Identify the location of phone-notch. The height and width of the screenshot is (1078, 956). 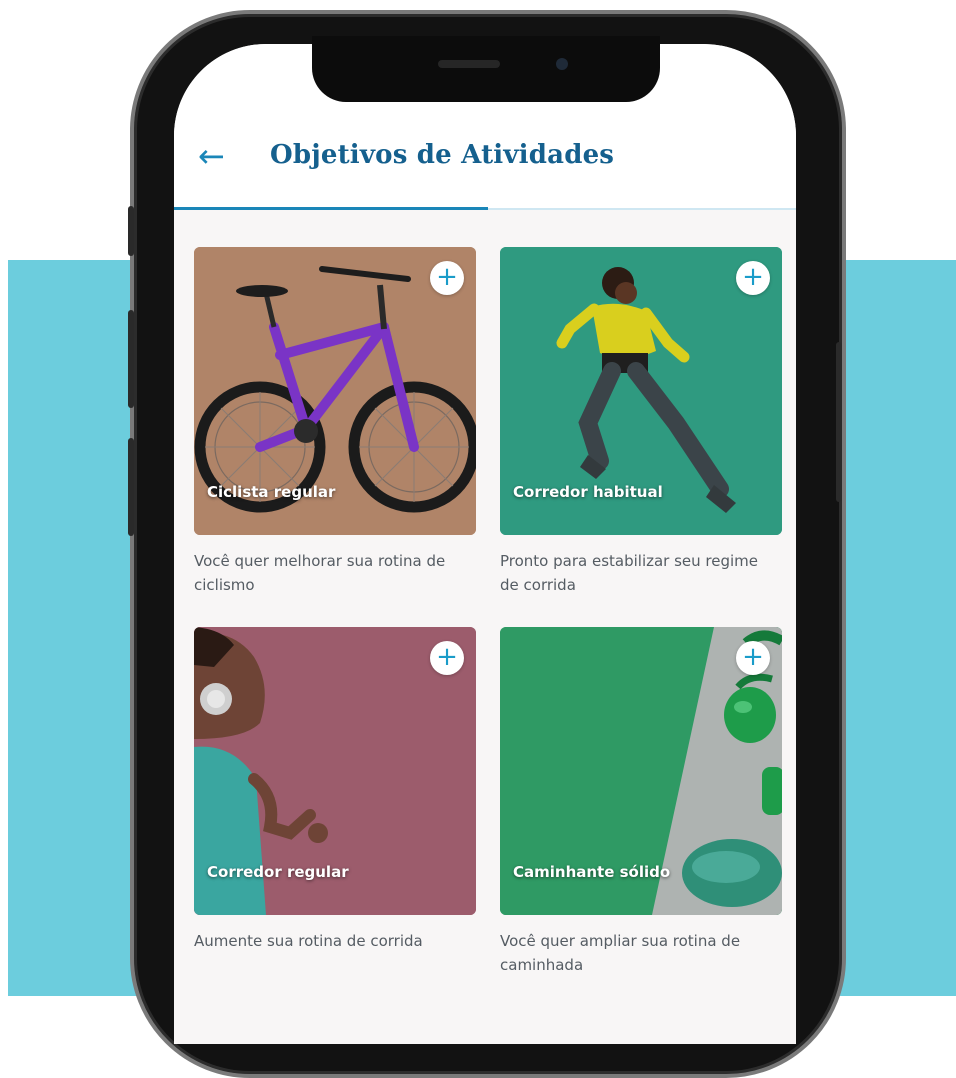
(486, 69).